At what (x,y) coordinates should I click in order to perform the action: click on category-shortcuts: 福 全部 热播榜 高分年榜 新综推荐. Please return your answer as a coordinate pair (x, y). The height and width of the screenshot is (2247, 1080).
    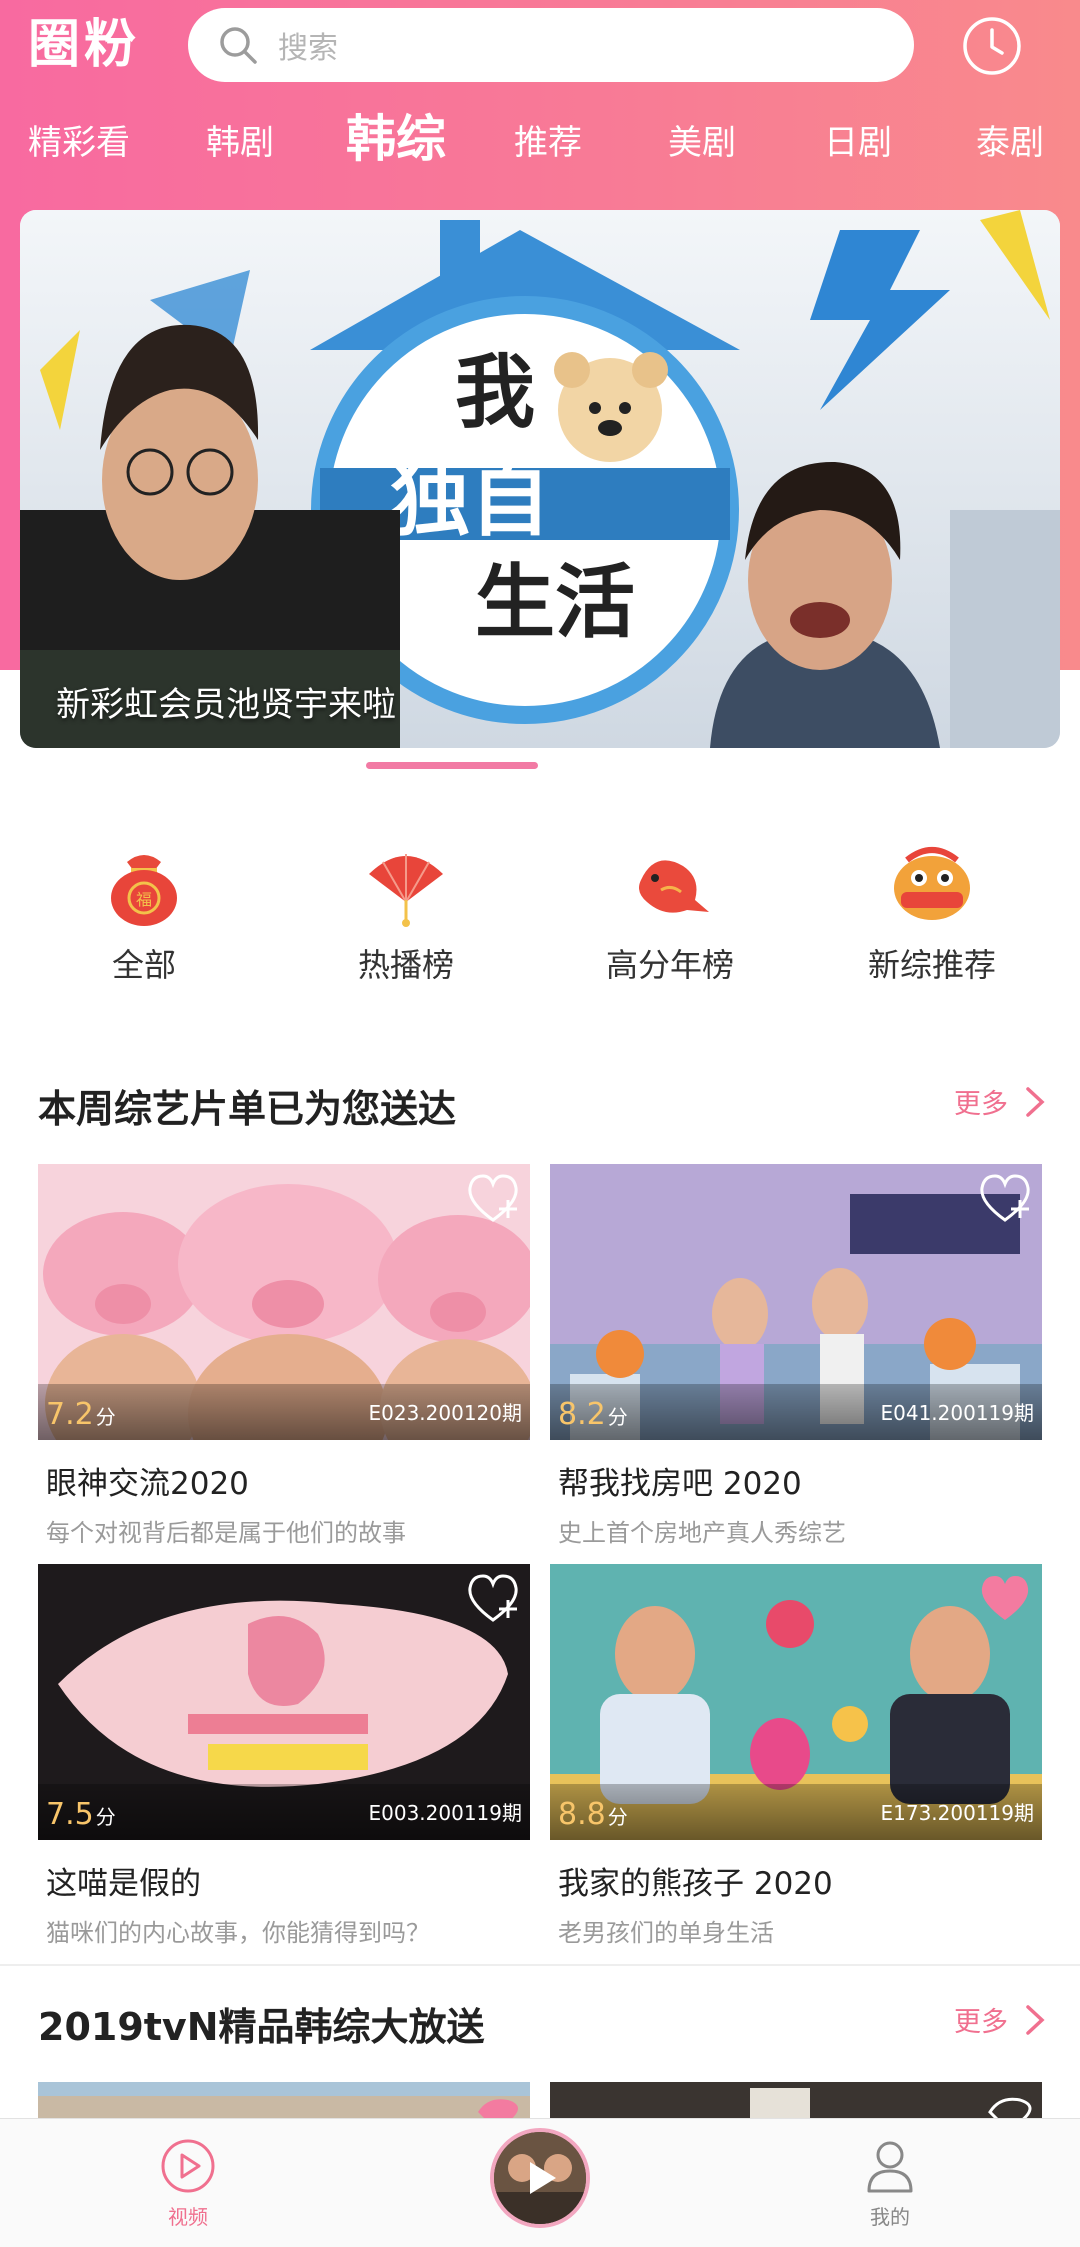
    Looking at the image, I should click on (540, 920).